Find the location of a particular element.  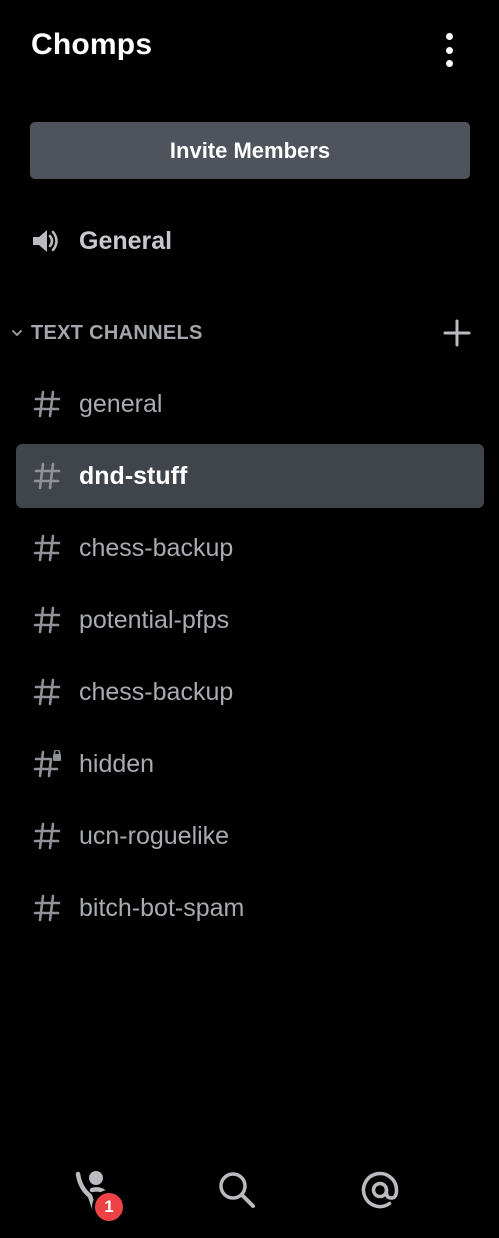

speaker-icon is located at coordinates (47, 241).